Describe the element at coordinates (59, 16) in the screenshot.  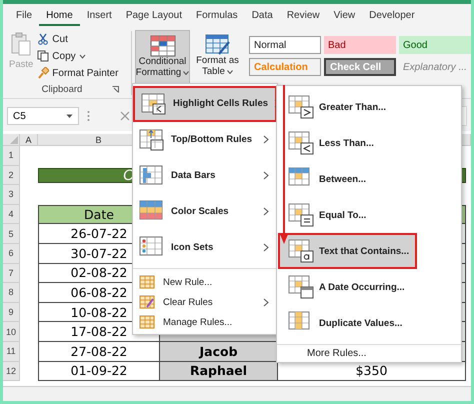
I see `ribbon-tab: Home` at that location.